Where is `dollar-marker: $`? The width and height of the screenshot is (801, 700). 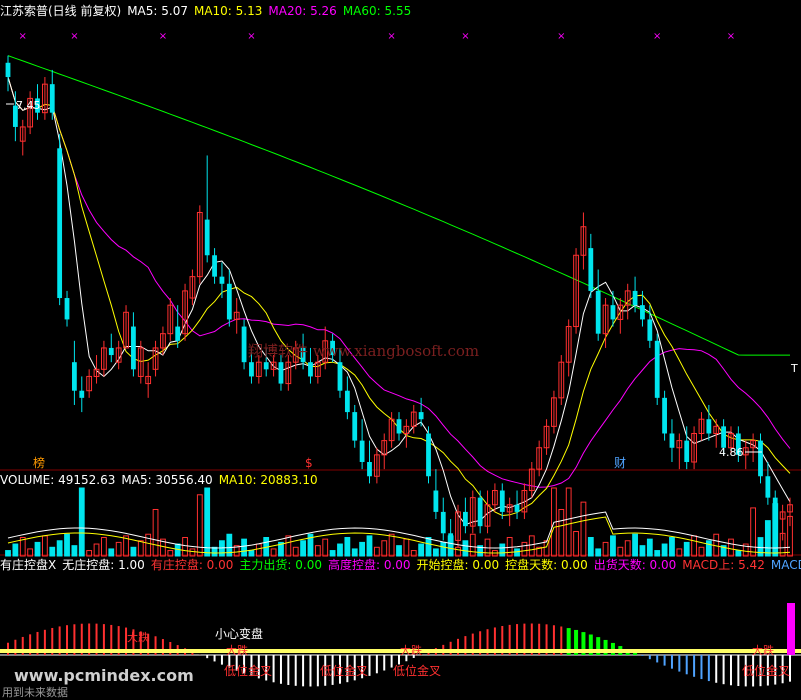
dollar-marker: $ is located at coordinates (309, 463).